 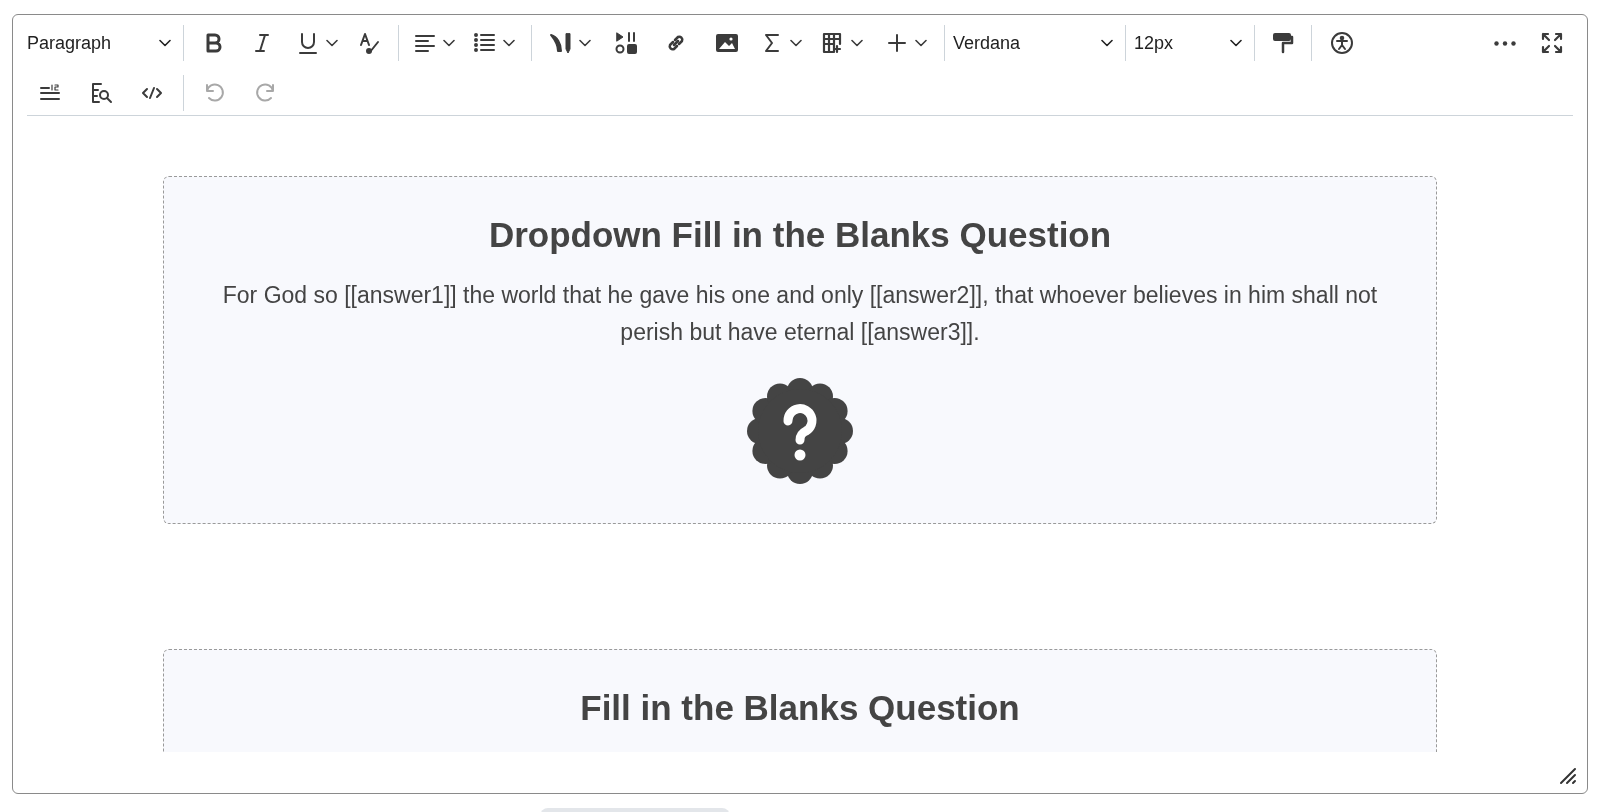 I want to click on redo-icon, so click(x=265, y=93).